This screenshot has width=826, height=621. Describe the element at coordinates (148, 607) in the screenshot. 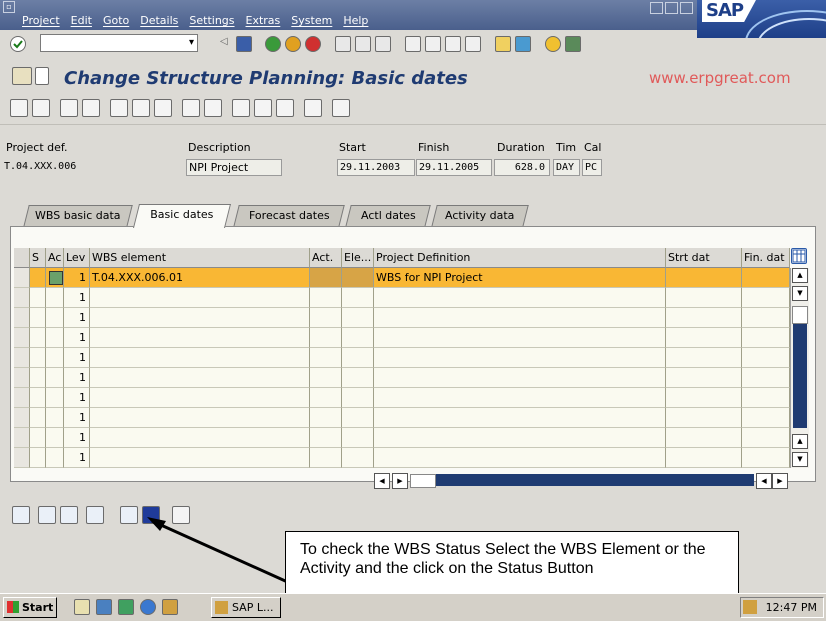

I see `quicklaunch-ie-icon` at that location.